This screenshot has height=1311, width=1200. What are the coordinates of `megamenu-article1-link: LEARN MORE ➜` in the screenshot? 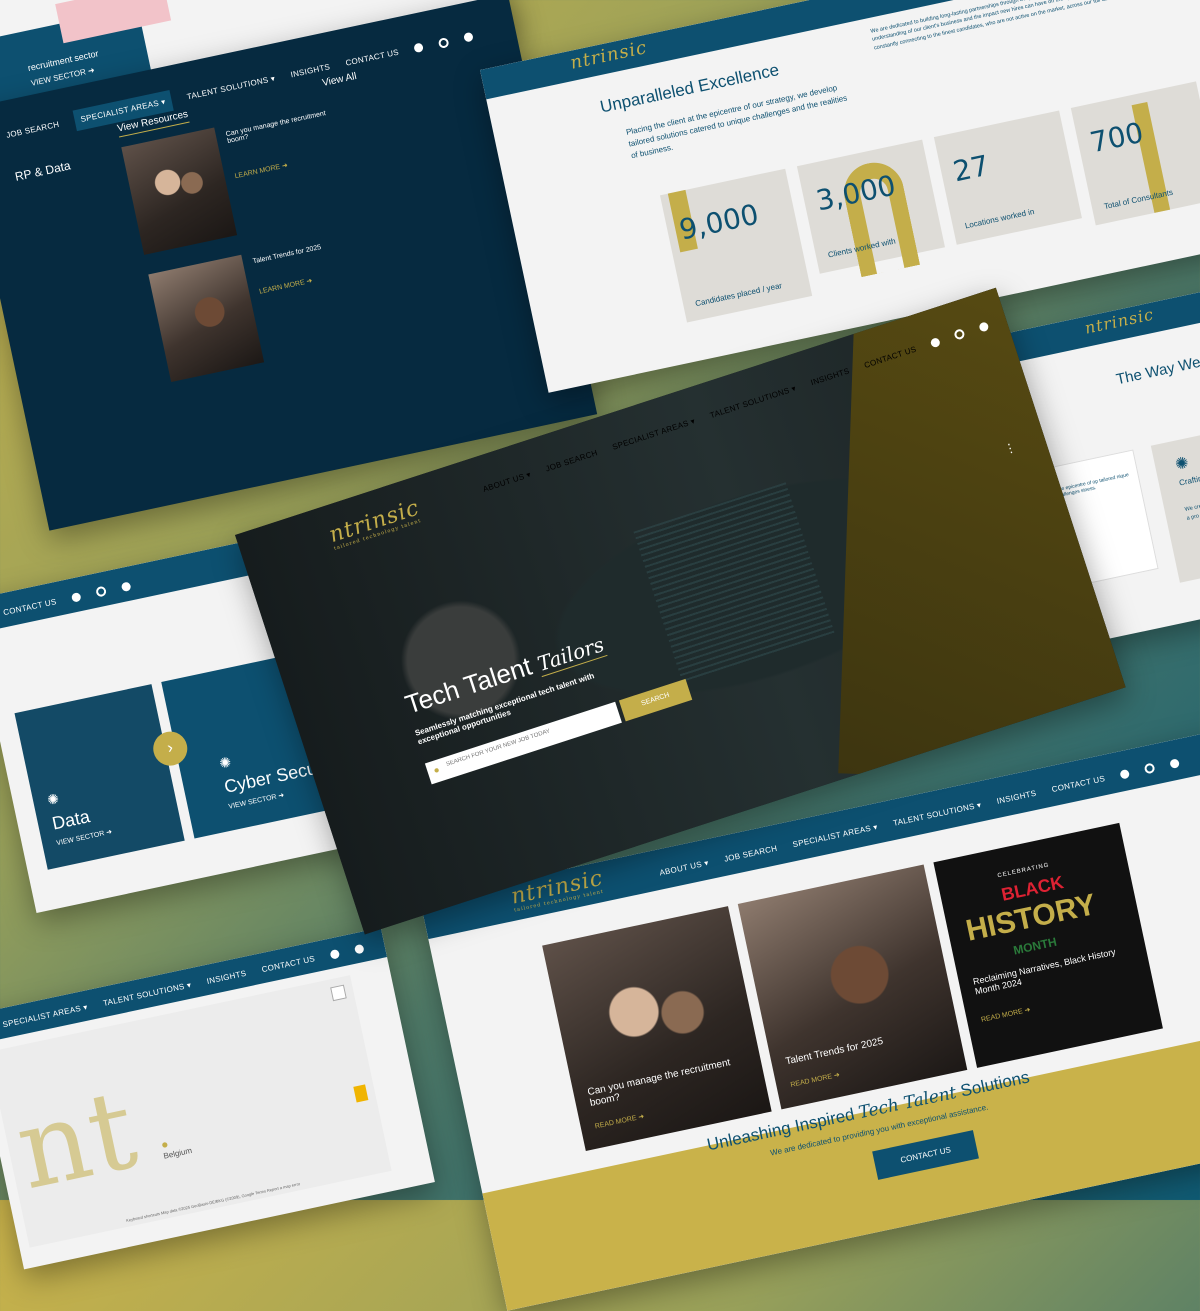 It's located at (261, 170).